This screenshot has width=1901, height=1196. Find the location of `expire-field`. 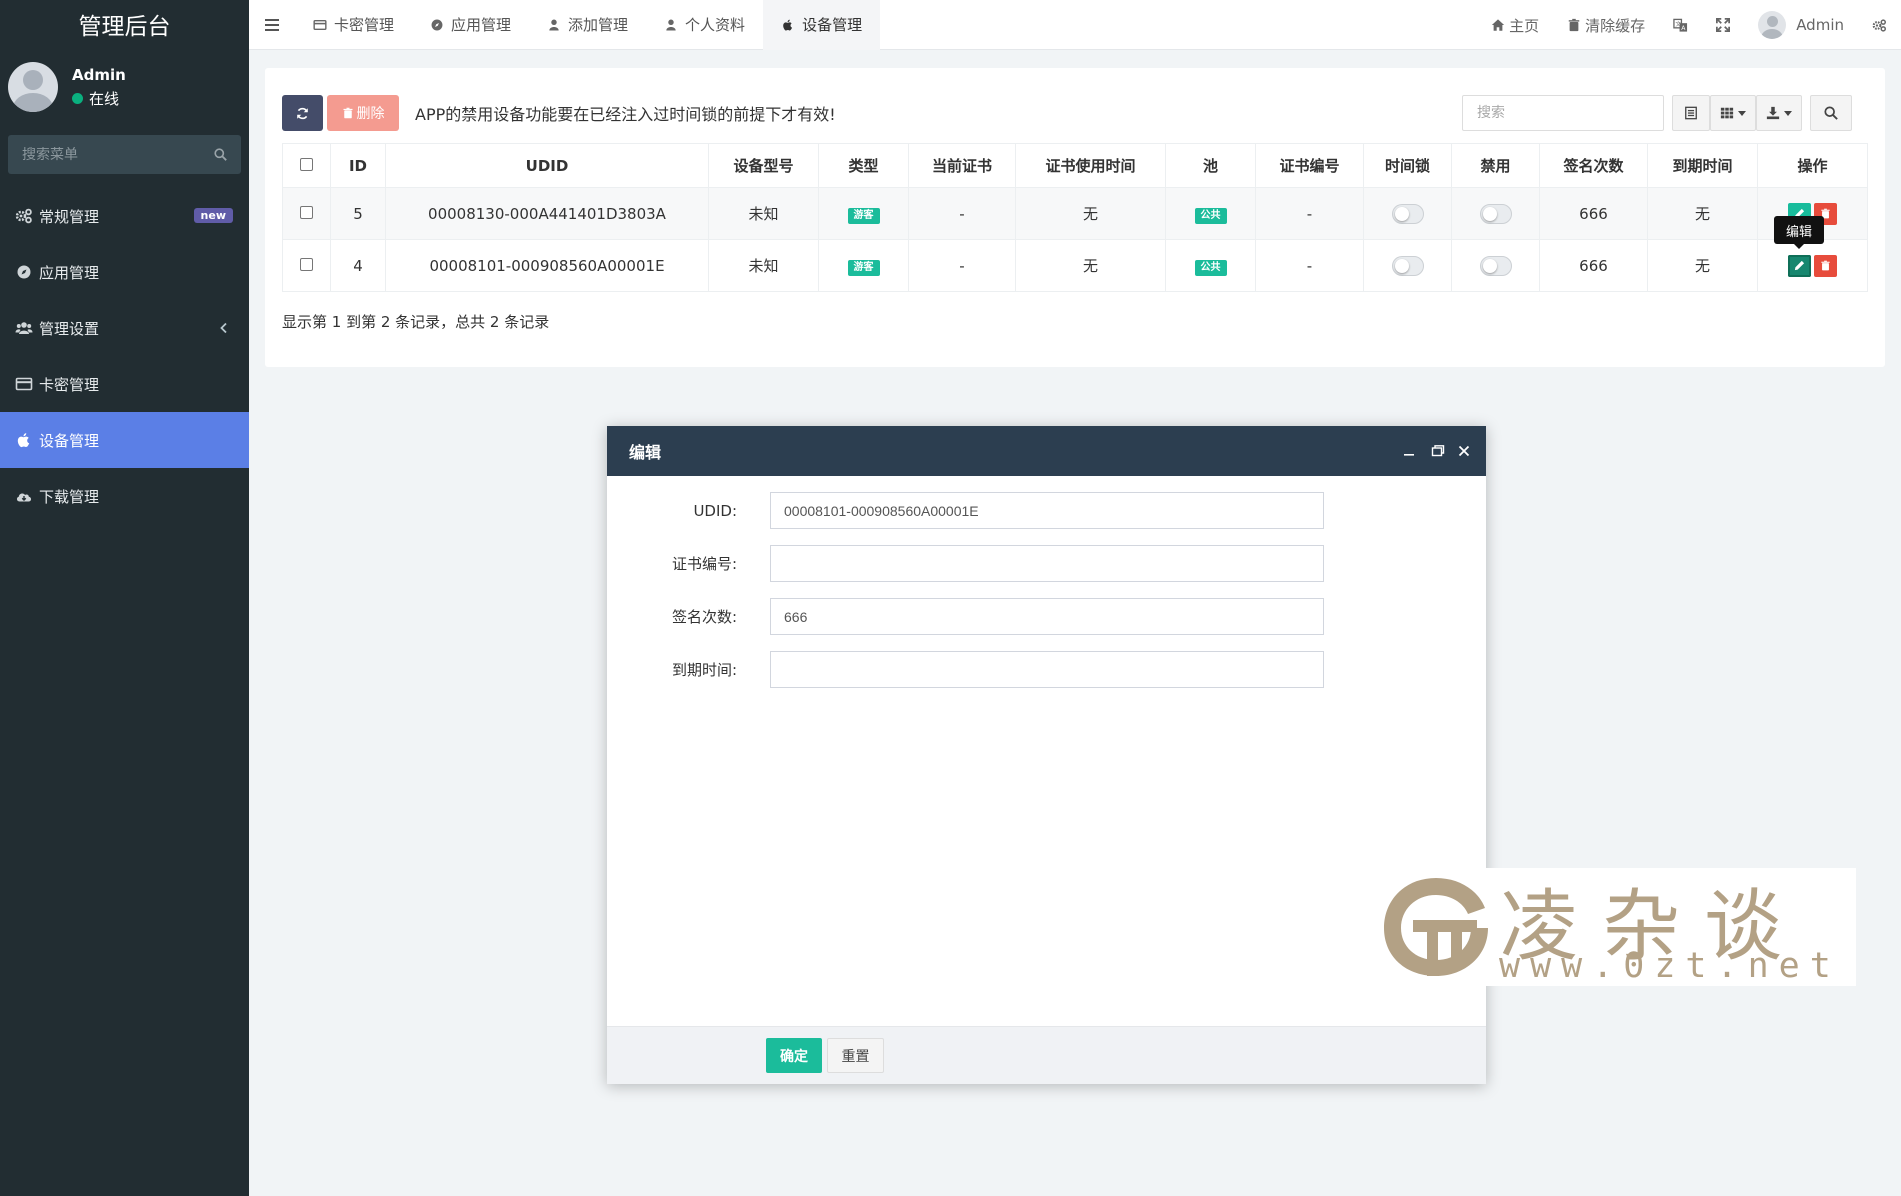

expire-field is located at coordinates (1047, 669).